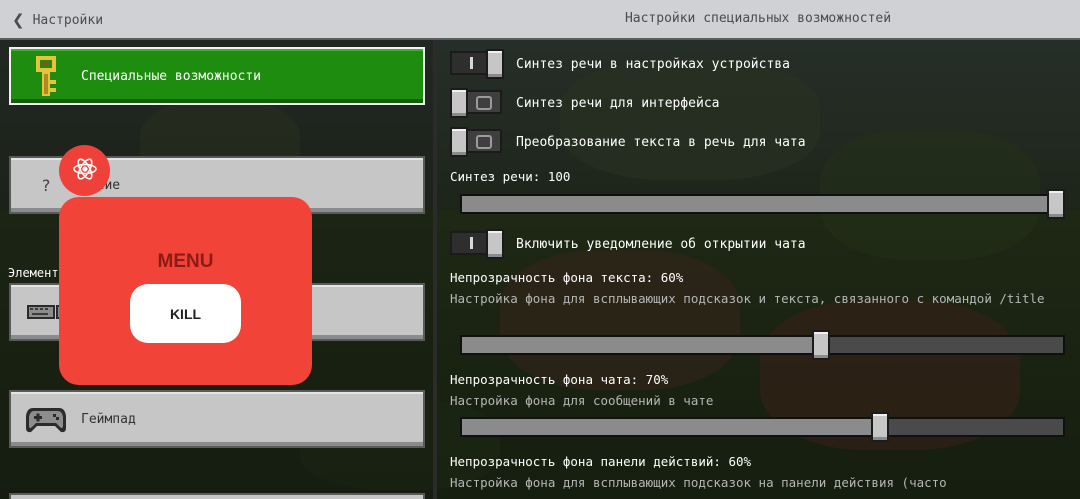 The height and width of the screenshot is (499, 1080). Describe the element at coordinates (171, 76) in the screenshot. I see `sidebar-item-label: Специальные возможности` at that location.